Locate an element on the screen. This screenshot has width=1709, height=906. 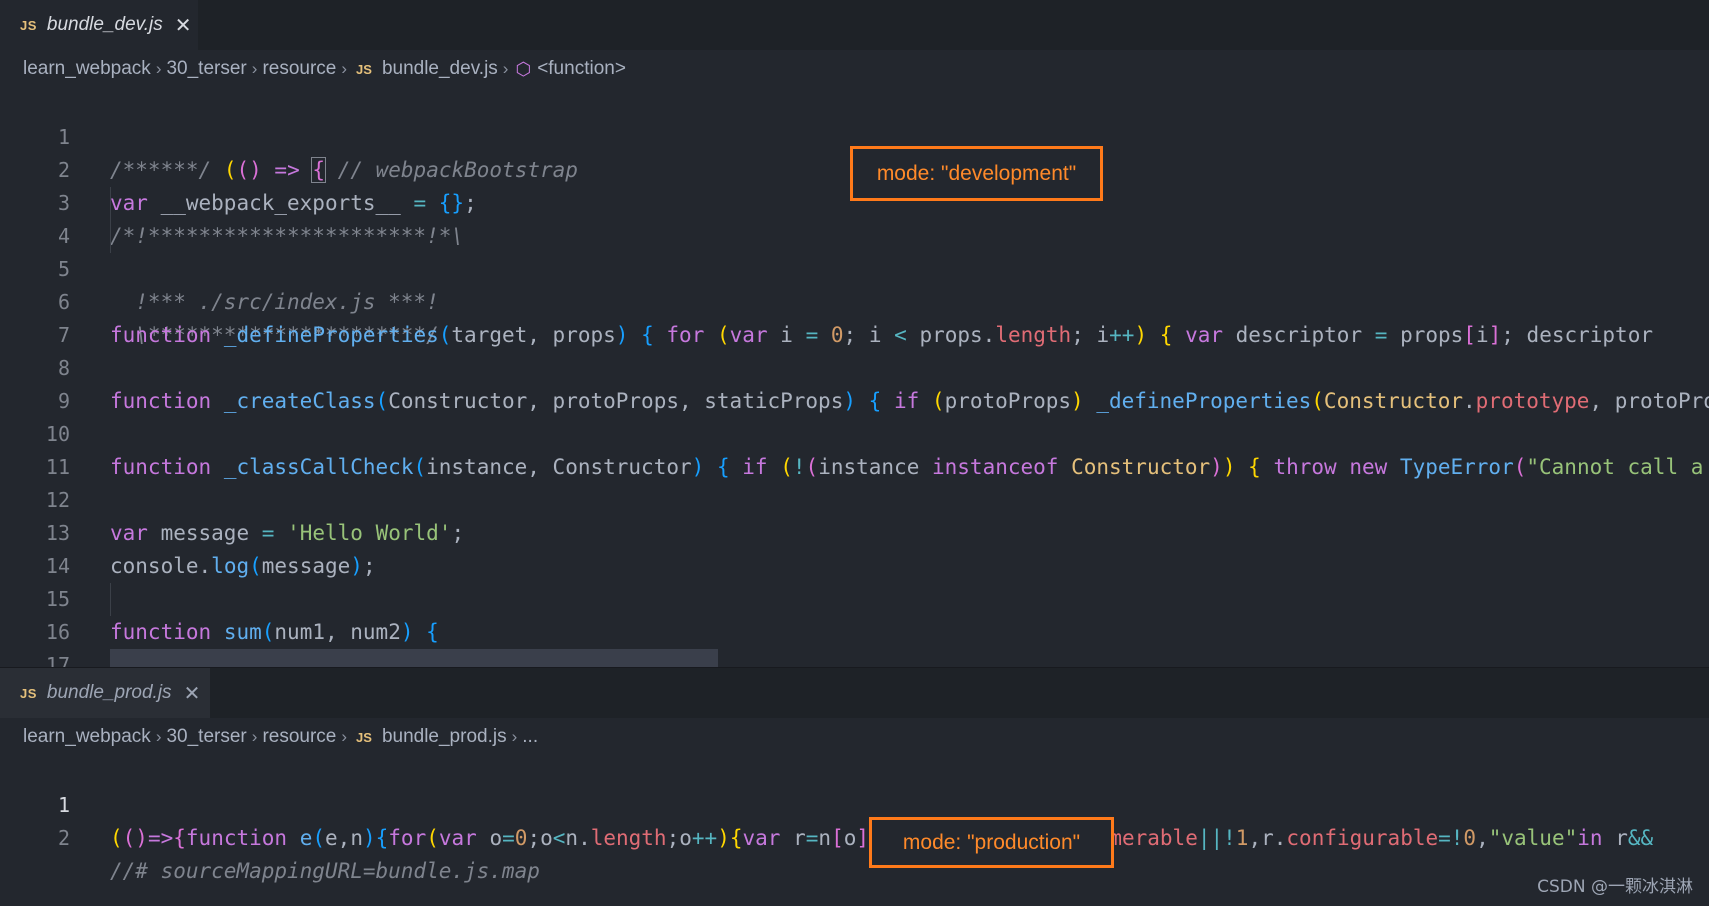
annotation-development: mode: "development" is located at coordinates (976, 173).